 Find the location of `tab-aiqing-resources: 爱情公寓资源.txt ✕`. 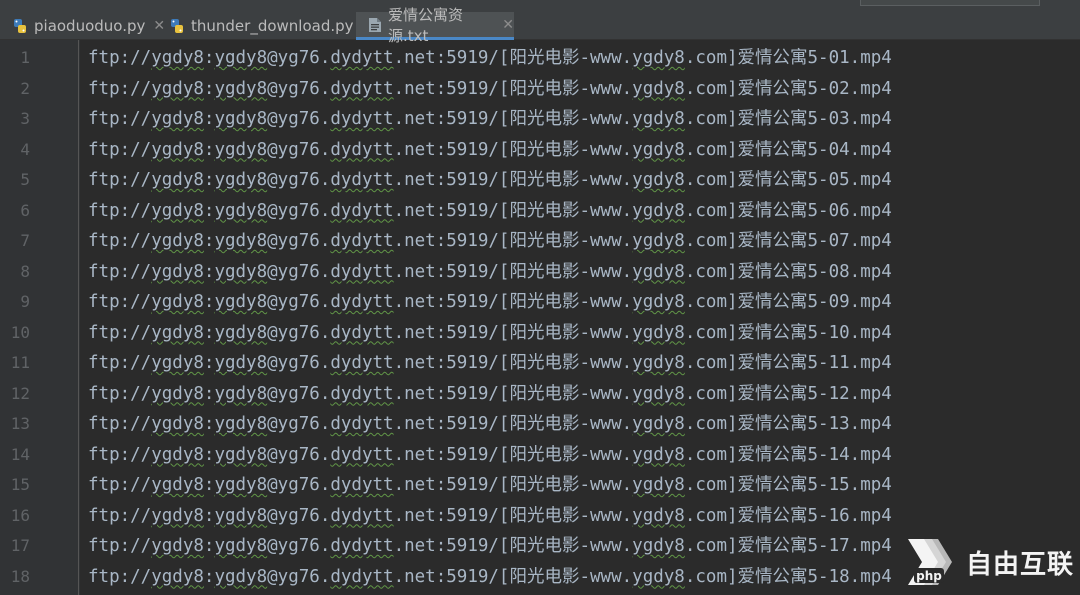

tab-aiqing-resources: 爱情公寓资源.txt ✕ is located at coordinates (435, 25).